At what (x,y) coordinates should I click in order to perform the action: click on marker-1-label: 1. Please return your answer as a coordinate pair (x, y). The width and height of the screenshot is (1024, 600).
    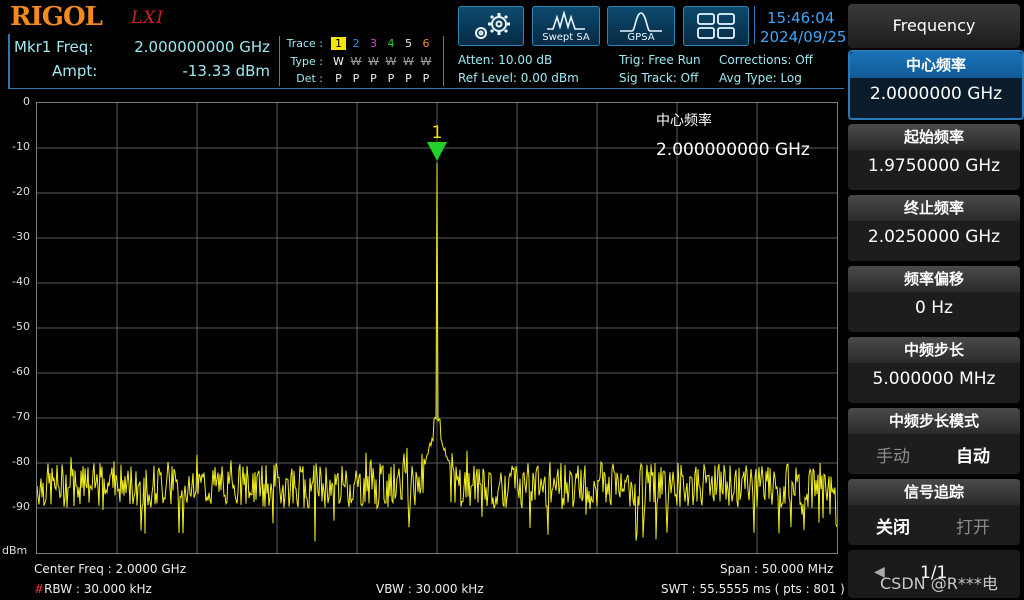
    Looking at the image, I should click on (437, 133).